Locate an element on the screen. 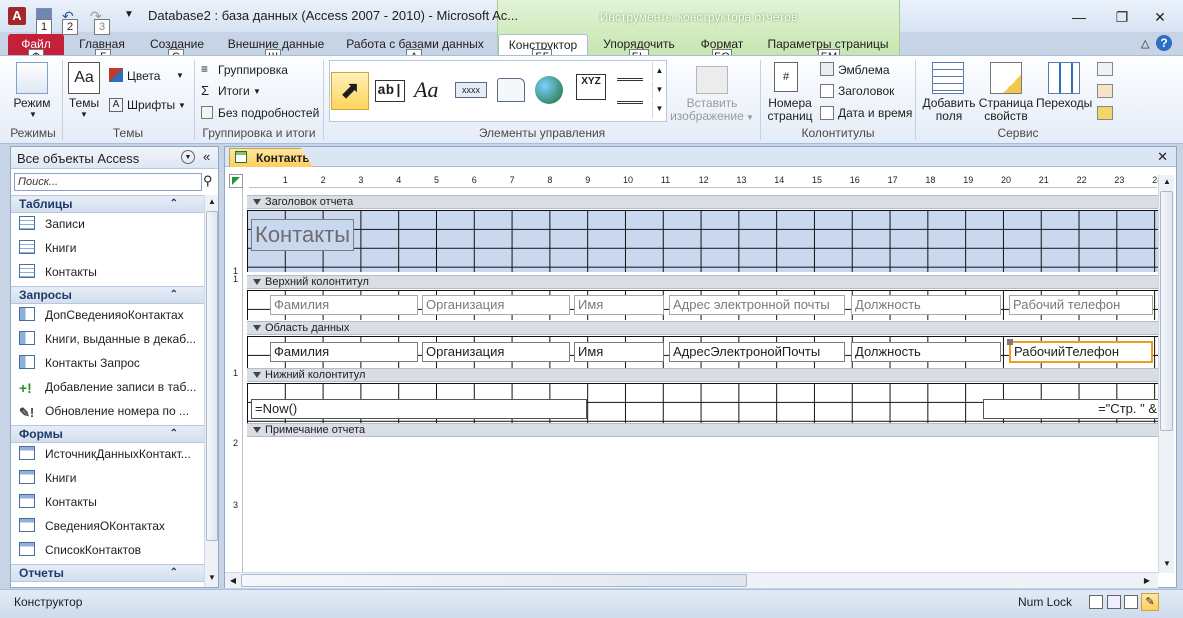 The height and width of the screenshot is (618, 1183). nav-pane-header: Все объекты Access ▼ « is located at coordinates (114, 158).